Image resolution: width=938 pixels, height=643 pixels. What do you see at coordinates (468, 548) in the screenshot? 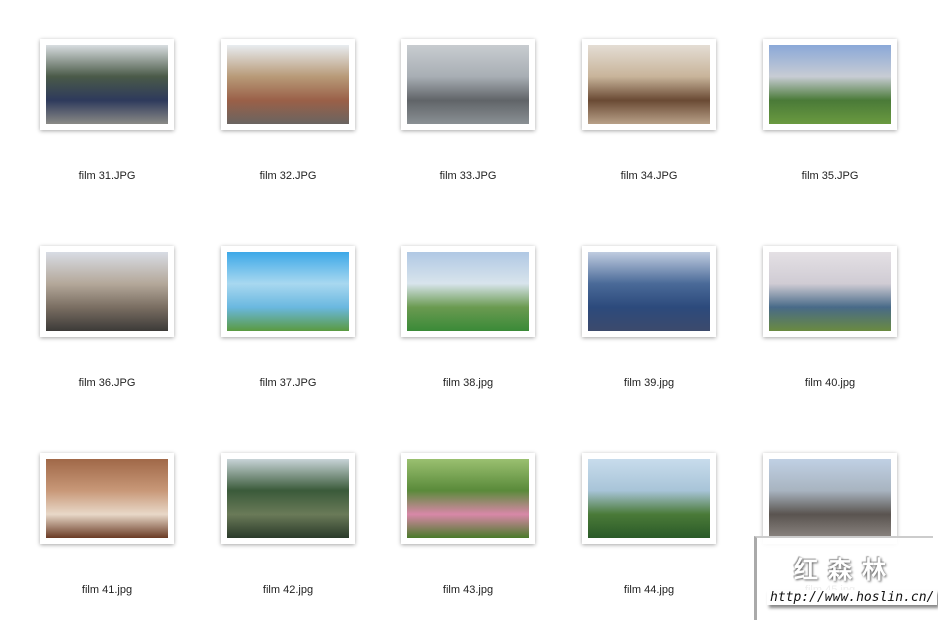
I see `file-item: film 43.jpg` at bounding box center [468, 548].